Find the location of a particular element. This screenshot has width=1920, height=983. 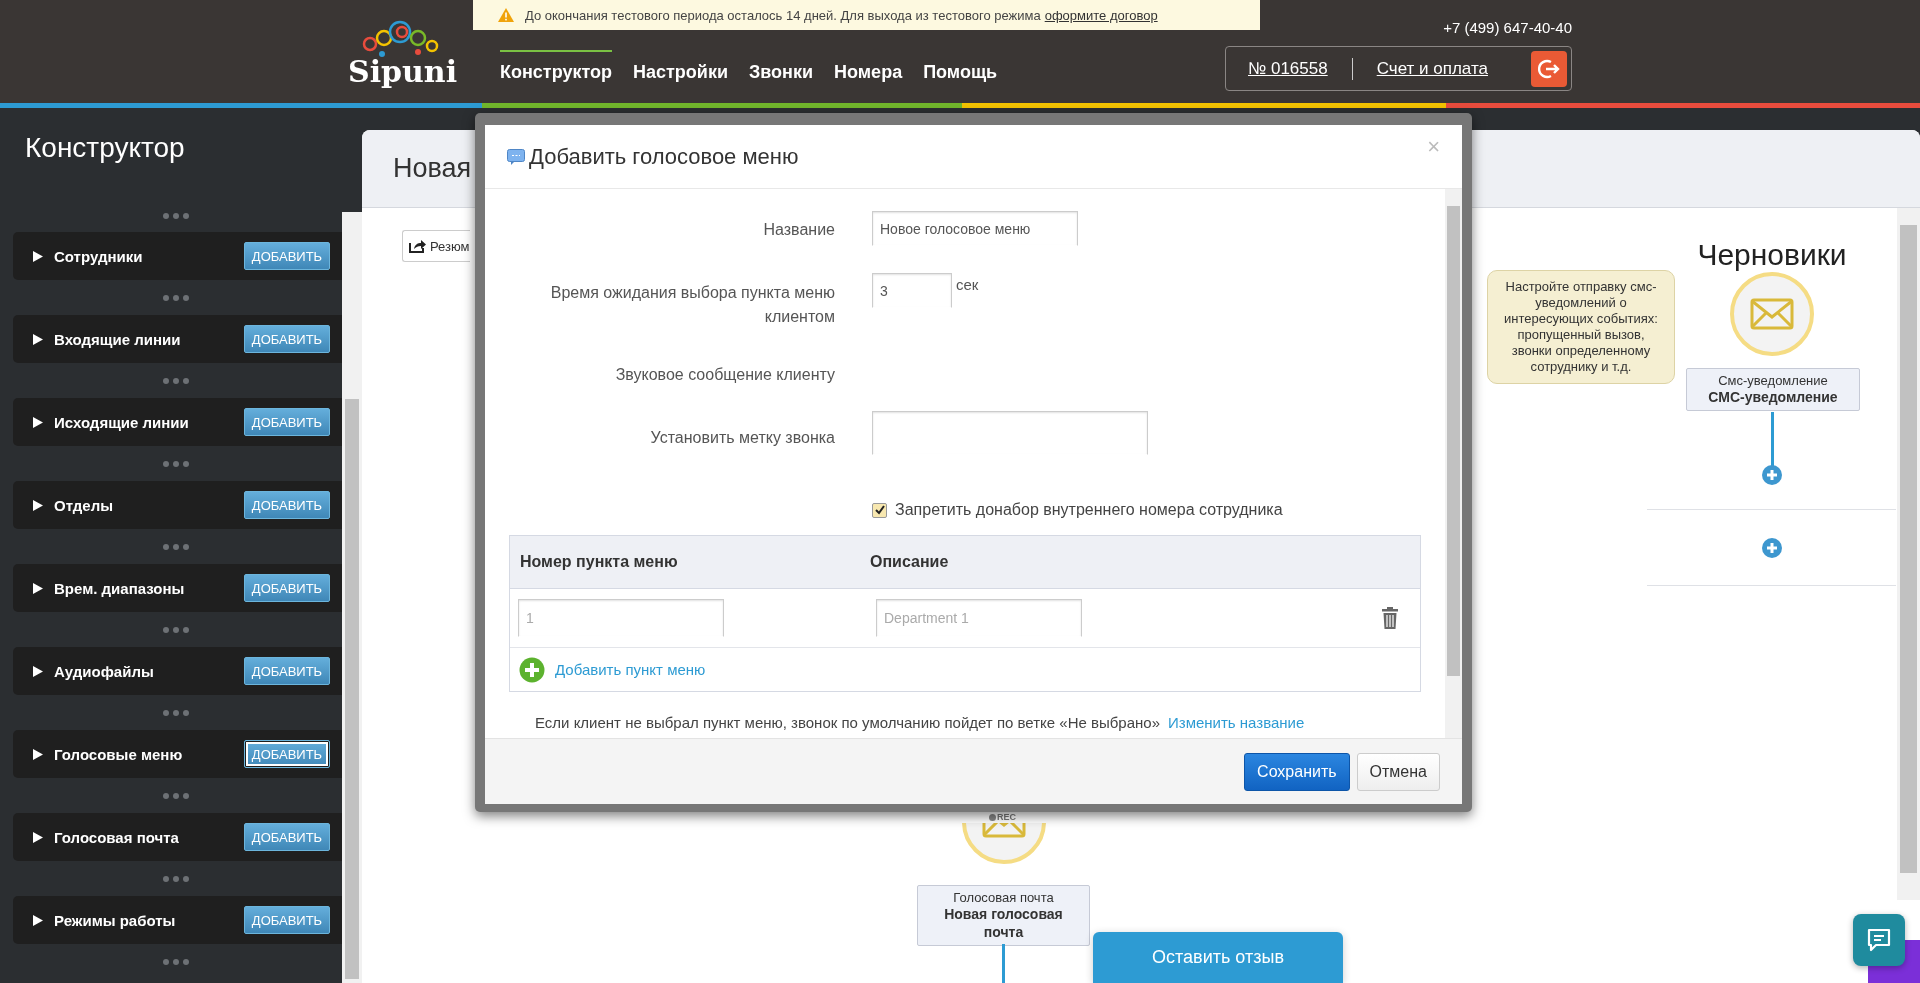

nav-tab: Звонки is located at coordinates (781, 66).